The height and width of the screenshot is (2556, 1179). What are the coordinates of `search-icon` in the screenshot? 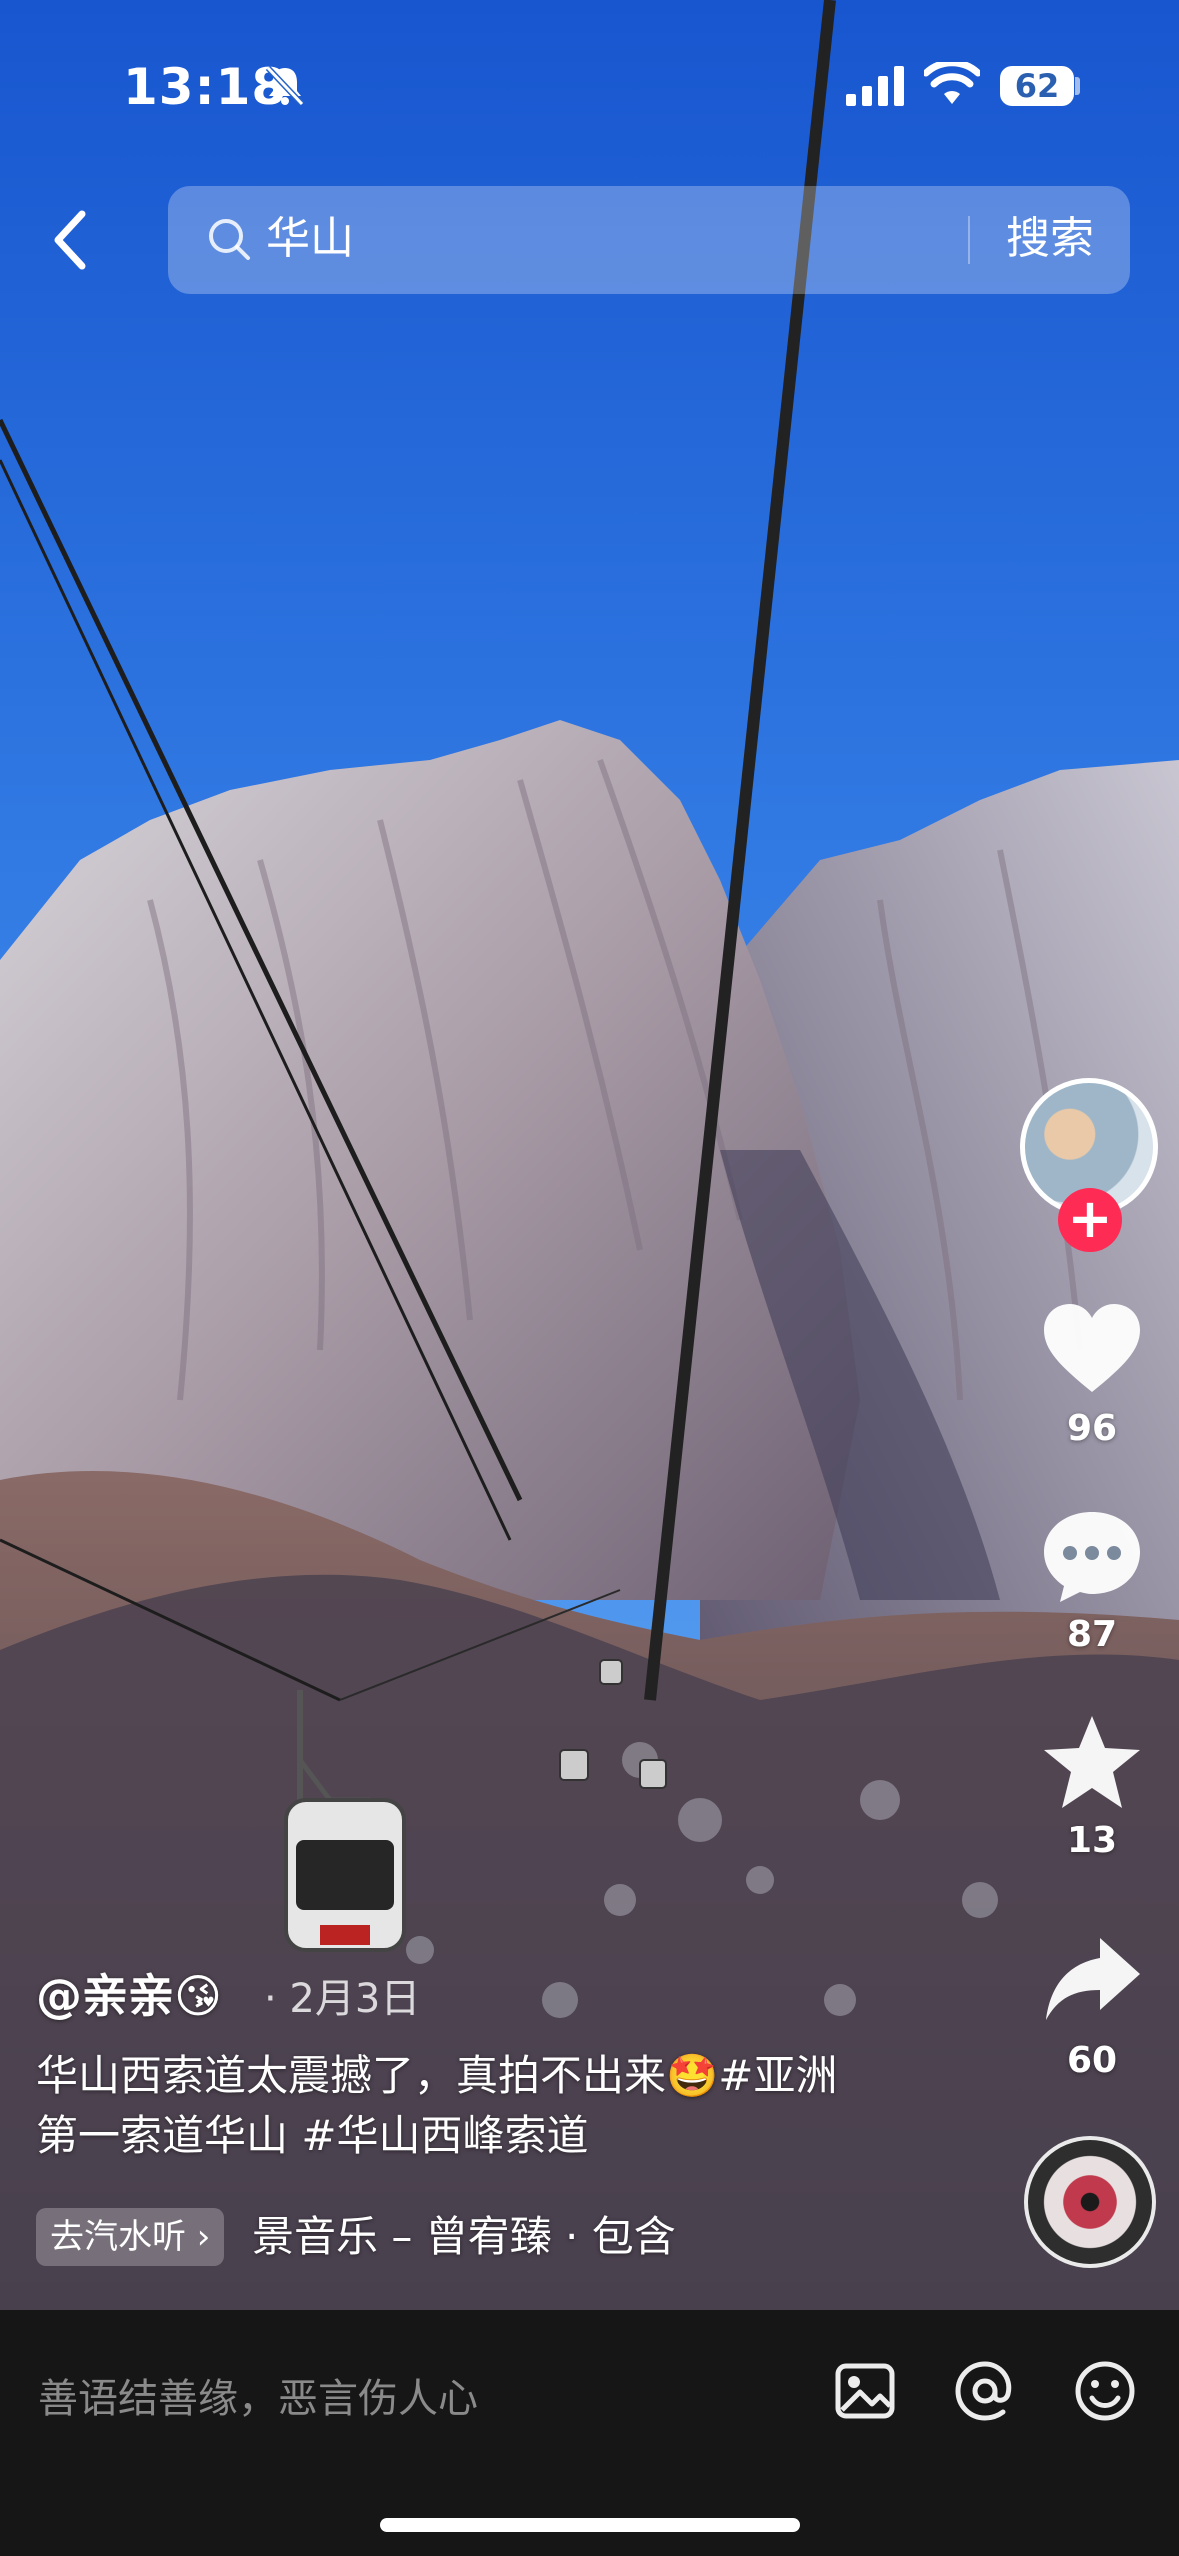 It's located at (229, 239).